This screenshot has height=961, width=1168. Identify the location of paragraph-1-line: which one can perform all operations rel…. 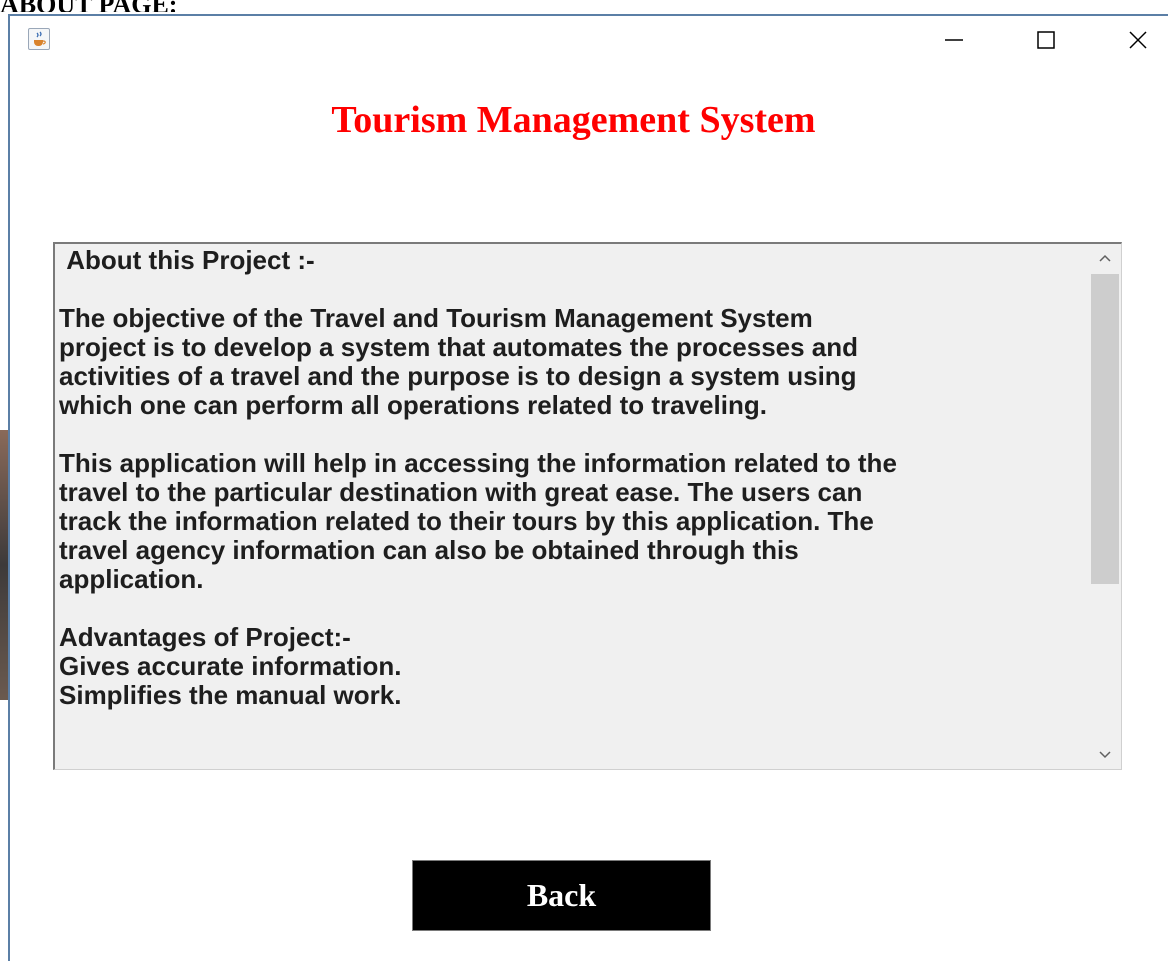
(413, 405).